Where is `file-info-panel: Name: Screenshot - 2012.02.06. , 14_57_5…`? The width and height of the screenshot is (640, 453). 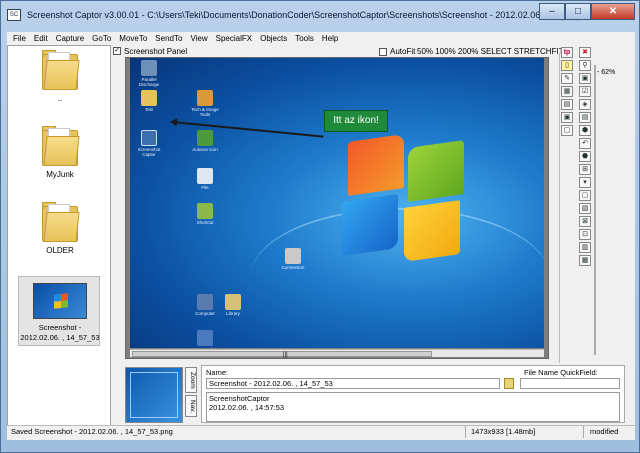 file-info-panel: Name: Screenshot - 2012.02.06. , 14_57_5… is located at coordinates (413, 394).